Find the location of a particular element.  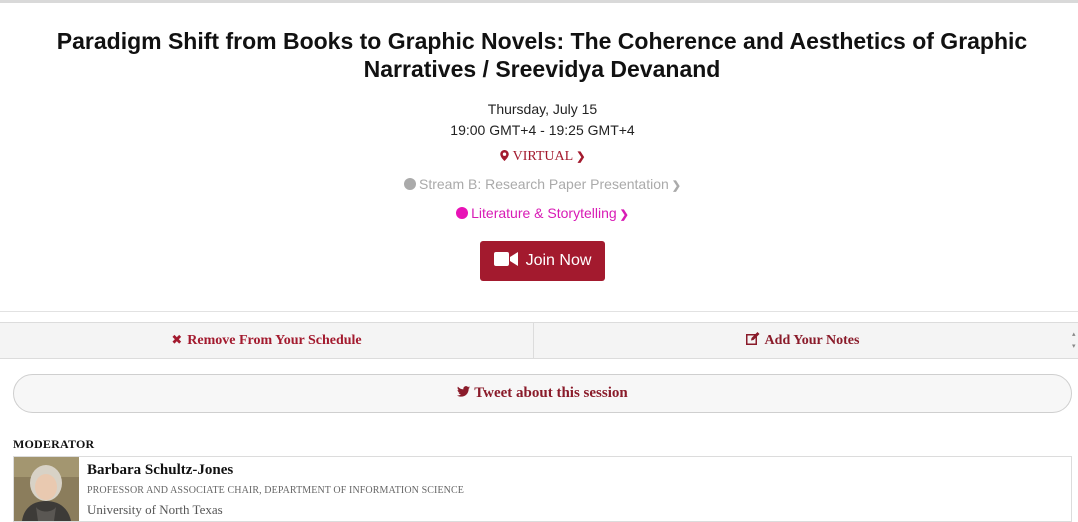

stream-row: Stream B: Research Paper Presentation ❯ is located at coordinates (539, 184).